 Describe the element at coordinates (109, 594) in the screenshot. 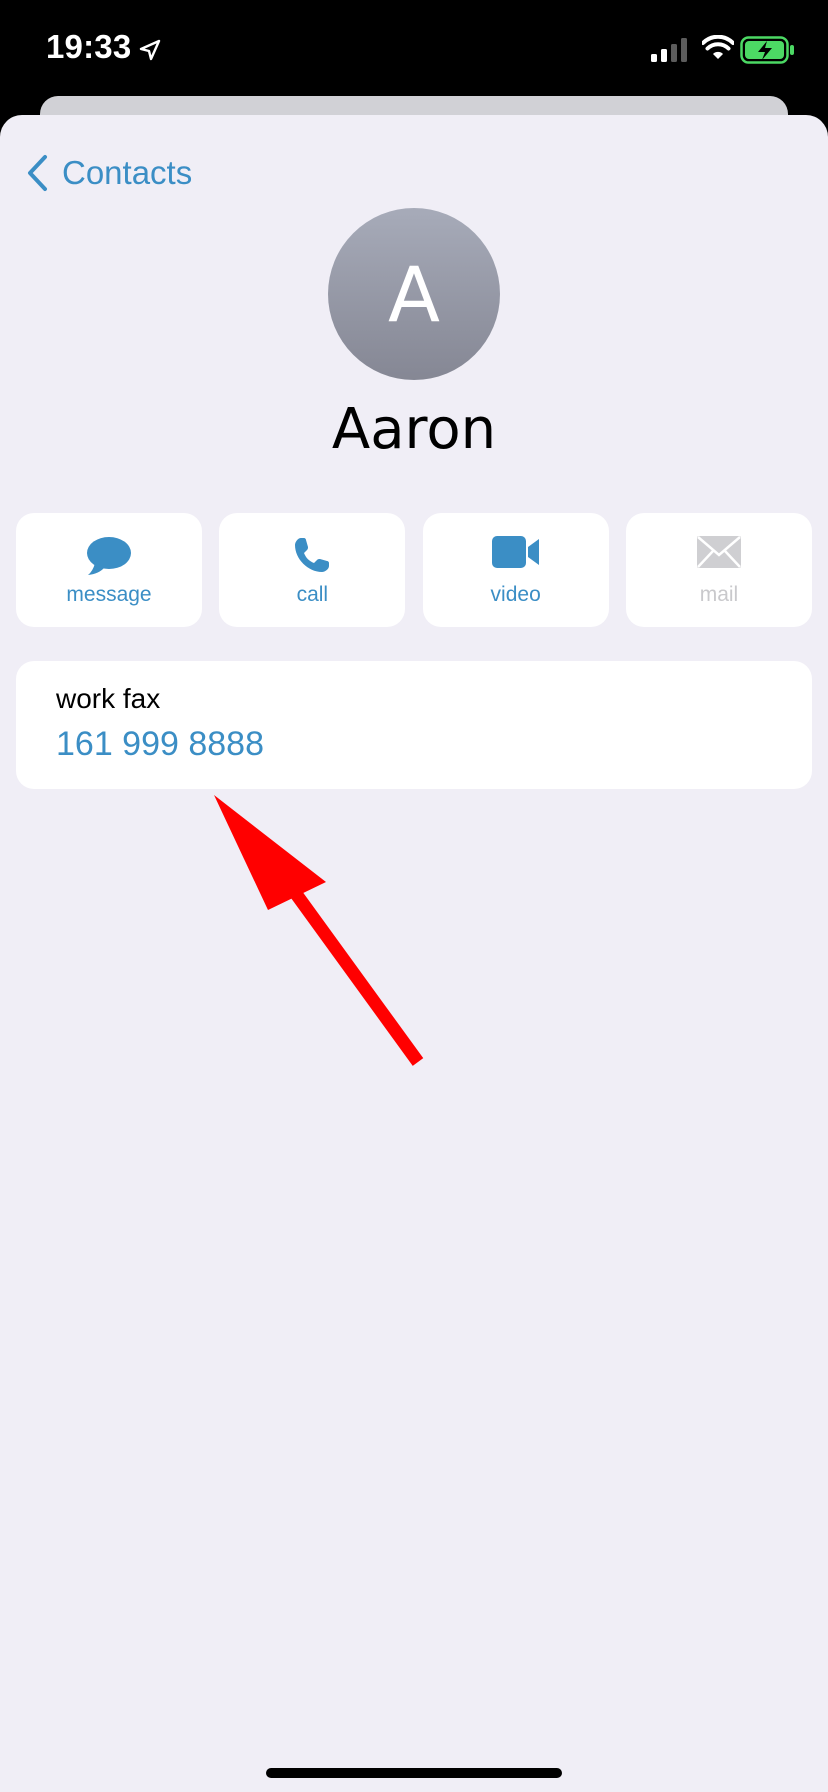

I see `message-button-label: message` at that location.